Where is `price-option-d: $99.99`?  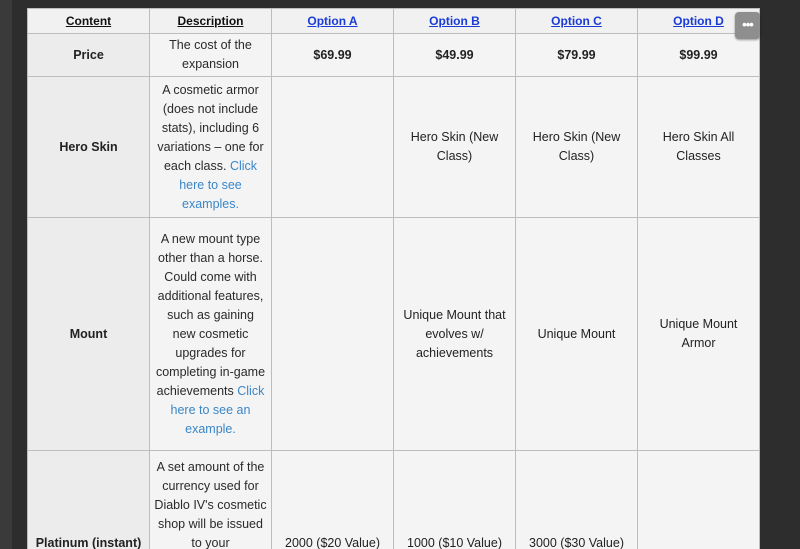
price-option-d: $99.99 is located at coordinates (698, 55).